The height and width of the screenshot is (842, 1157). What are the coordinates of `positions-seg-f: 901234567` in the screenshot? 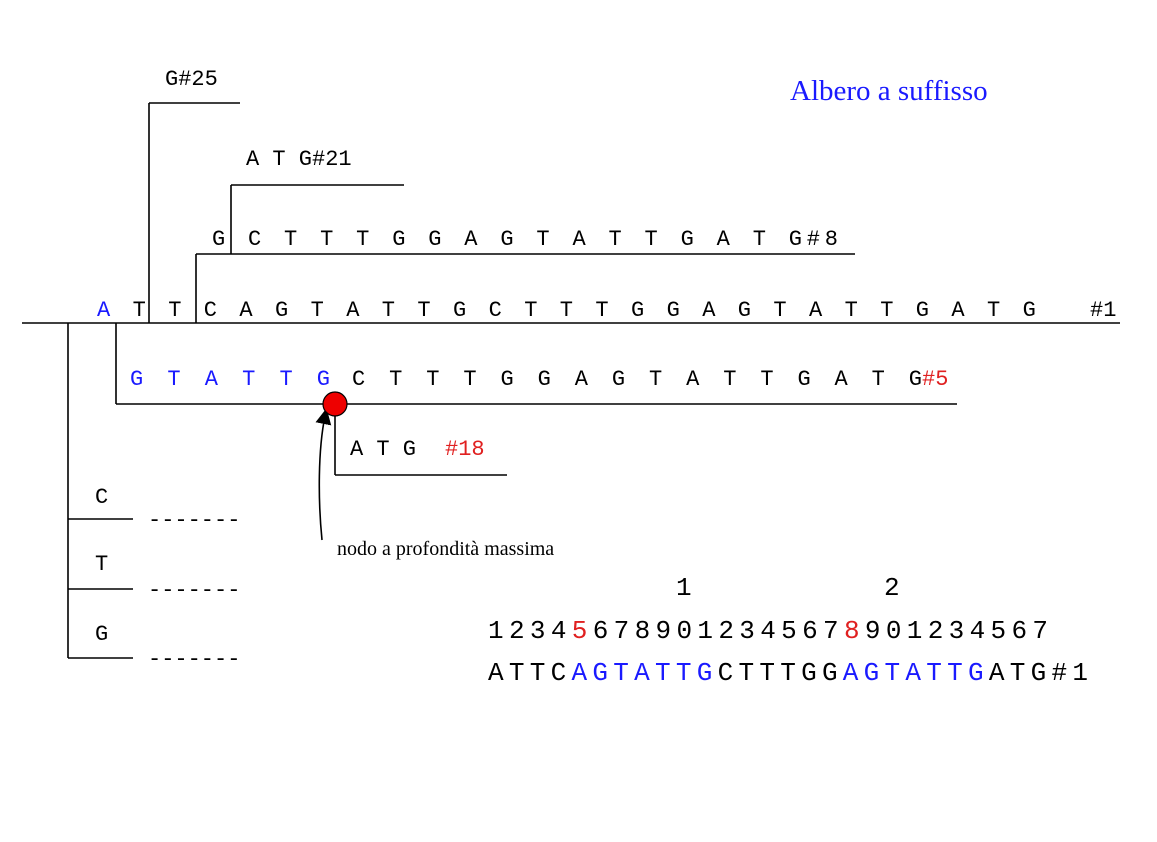 It's located at (956, 631).